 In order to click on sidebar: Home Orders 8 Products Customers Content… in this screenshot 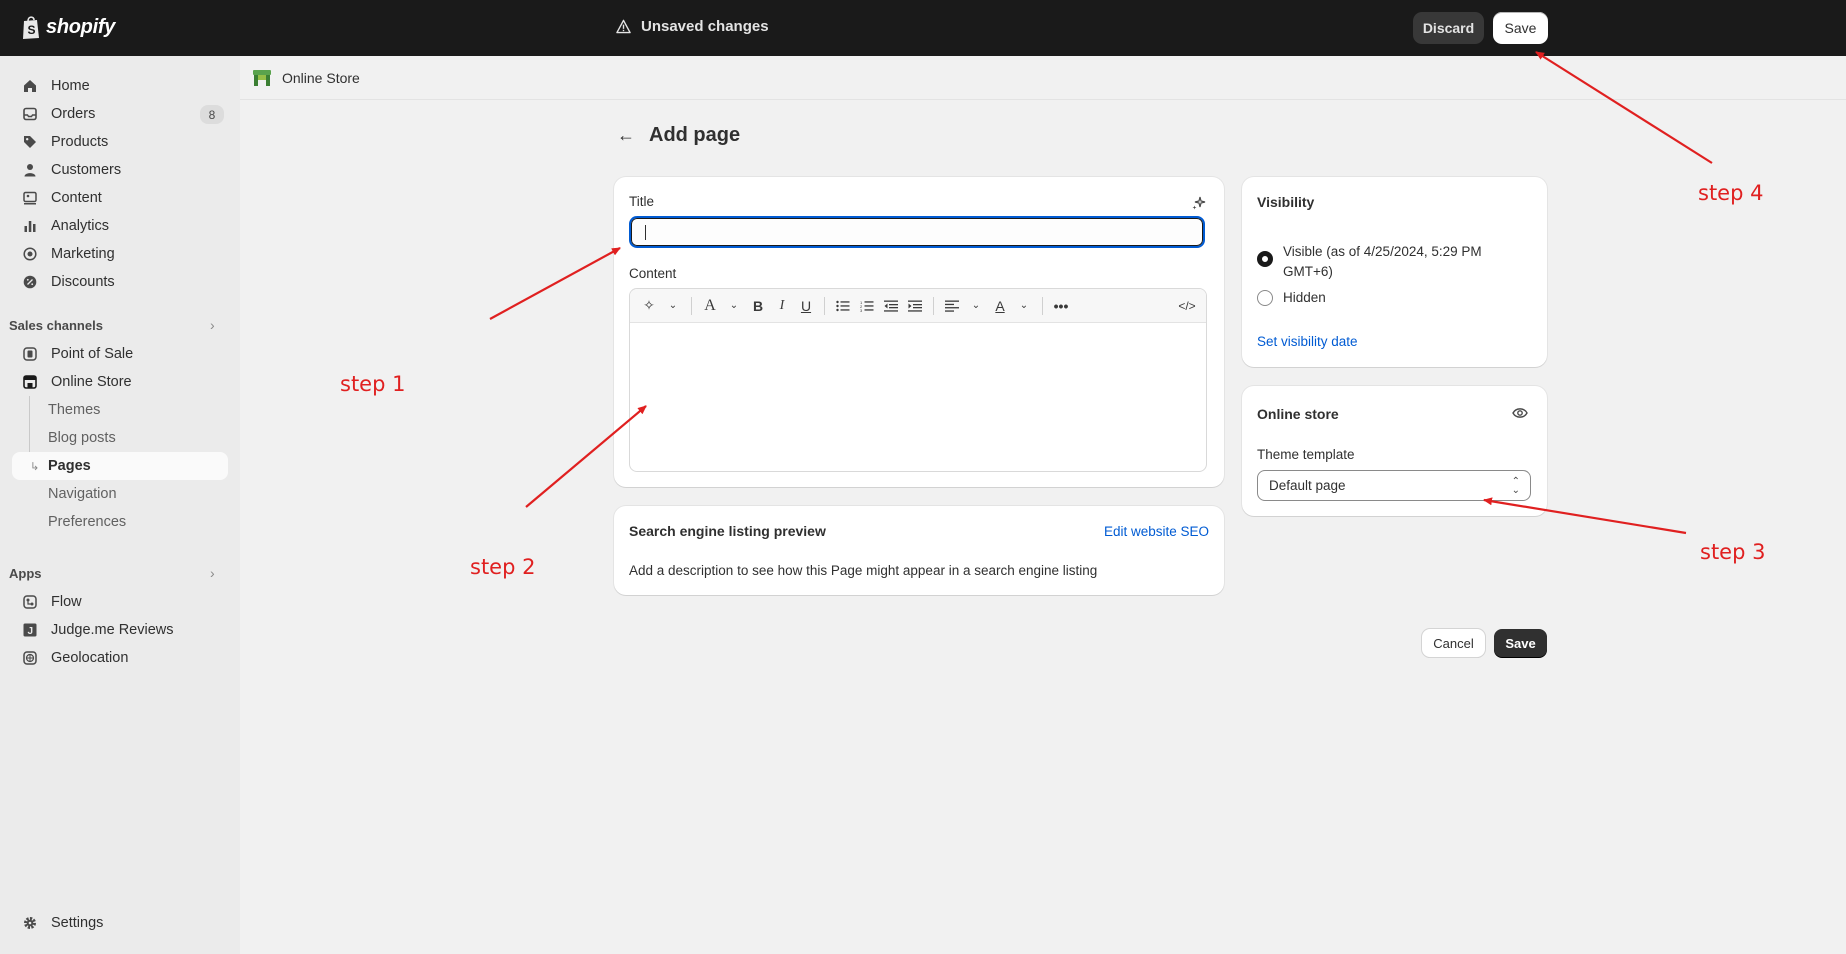, I will do `click(120, 505)`.